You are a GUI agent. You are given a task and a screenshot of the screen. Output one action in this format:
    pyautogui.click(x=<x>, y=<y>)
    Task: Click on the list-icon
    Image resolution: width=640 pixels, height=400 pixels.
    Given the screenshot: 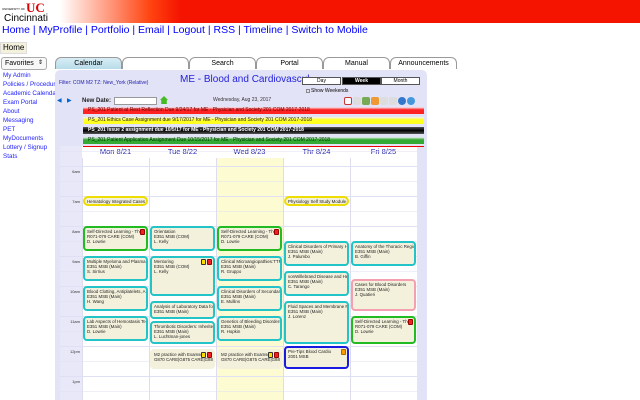 What is the action you would take?
    pyautogui.click(x=384, y=101)
    